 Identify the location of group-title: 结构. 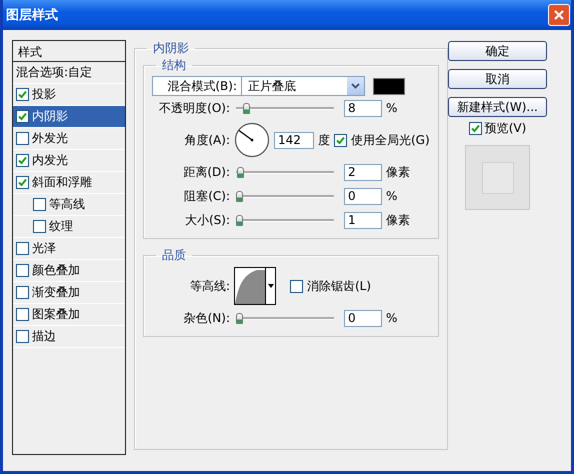
(174, 65).